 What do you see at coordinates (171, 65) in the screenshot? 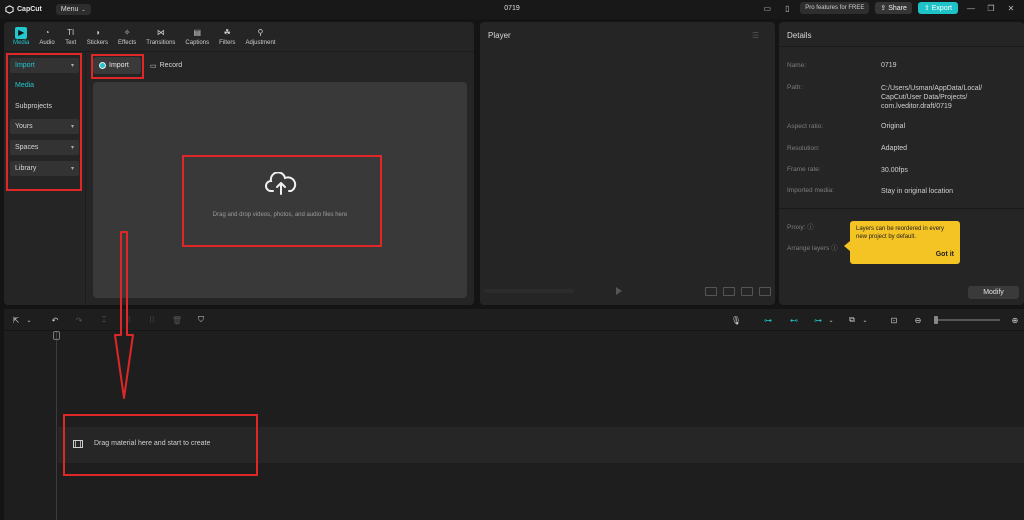
I see `record-label: Record` at bounding box center [171, 65].